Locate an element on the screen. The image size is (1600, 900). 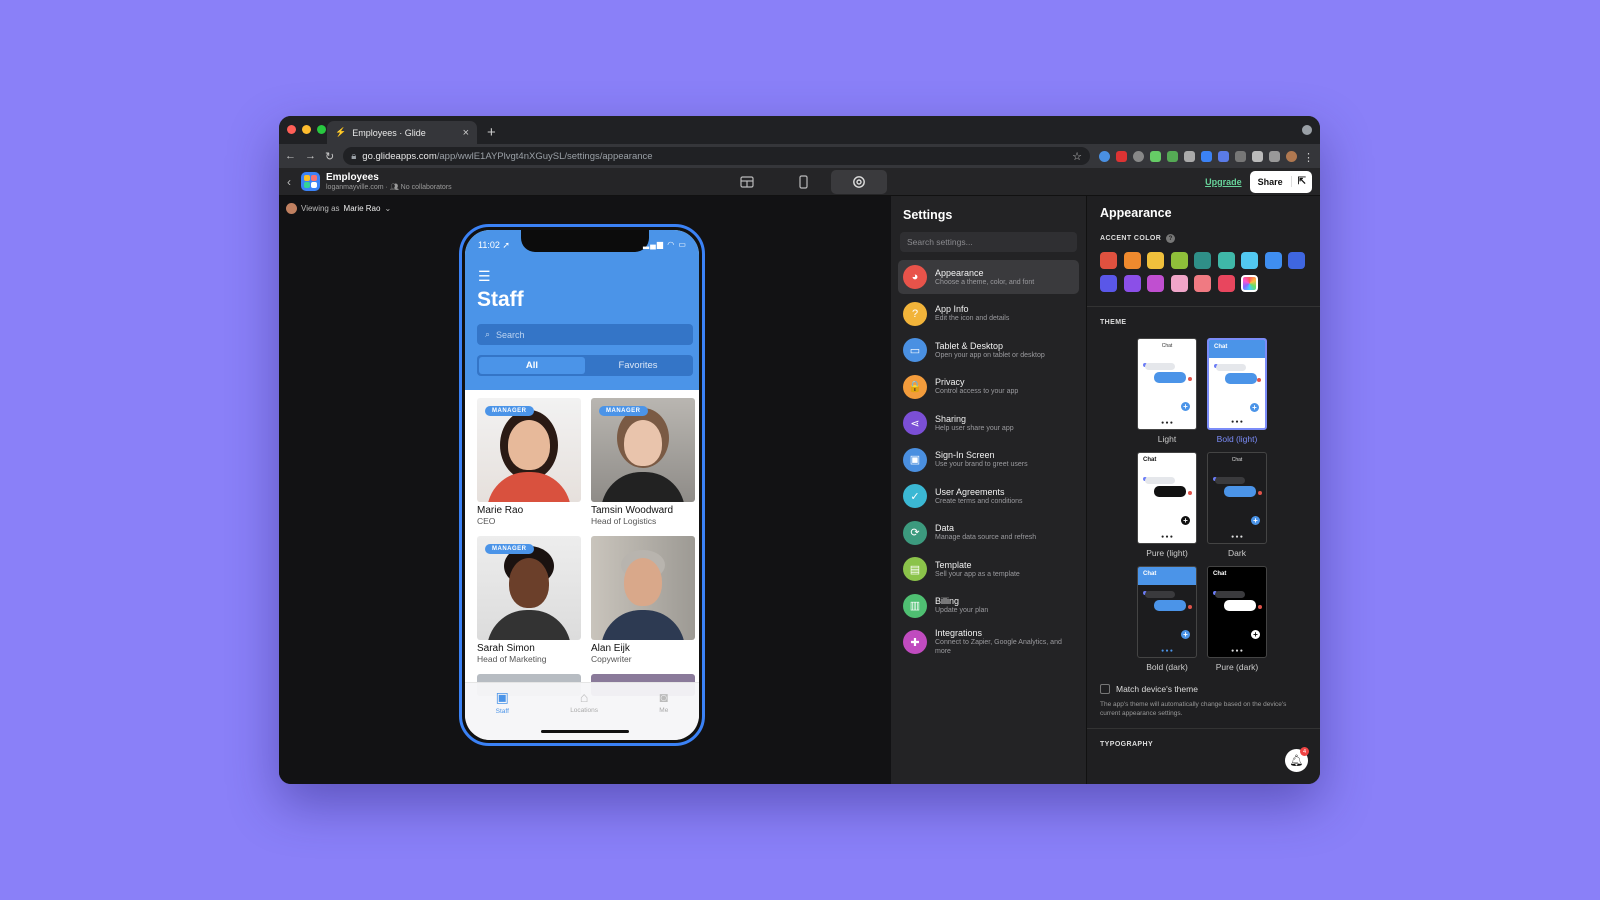
tab-me: ◙ Me is located at coordinates (663, 714).